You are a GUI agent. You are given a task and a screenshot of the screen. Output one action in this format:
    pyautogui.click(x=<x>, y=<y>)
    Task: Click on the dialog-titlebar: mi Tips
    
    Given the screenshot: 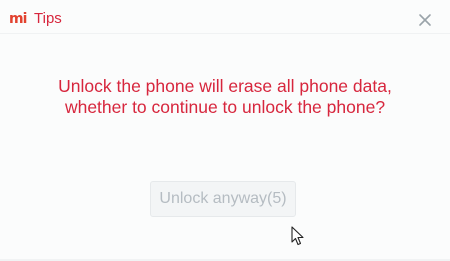 What is the action you would take?
    pyautogui.click(x=225, y=19)
    